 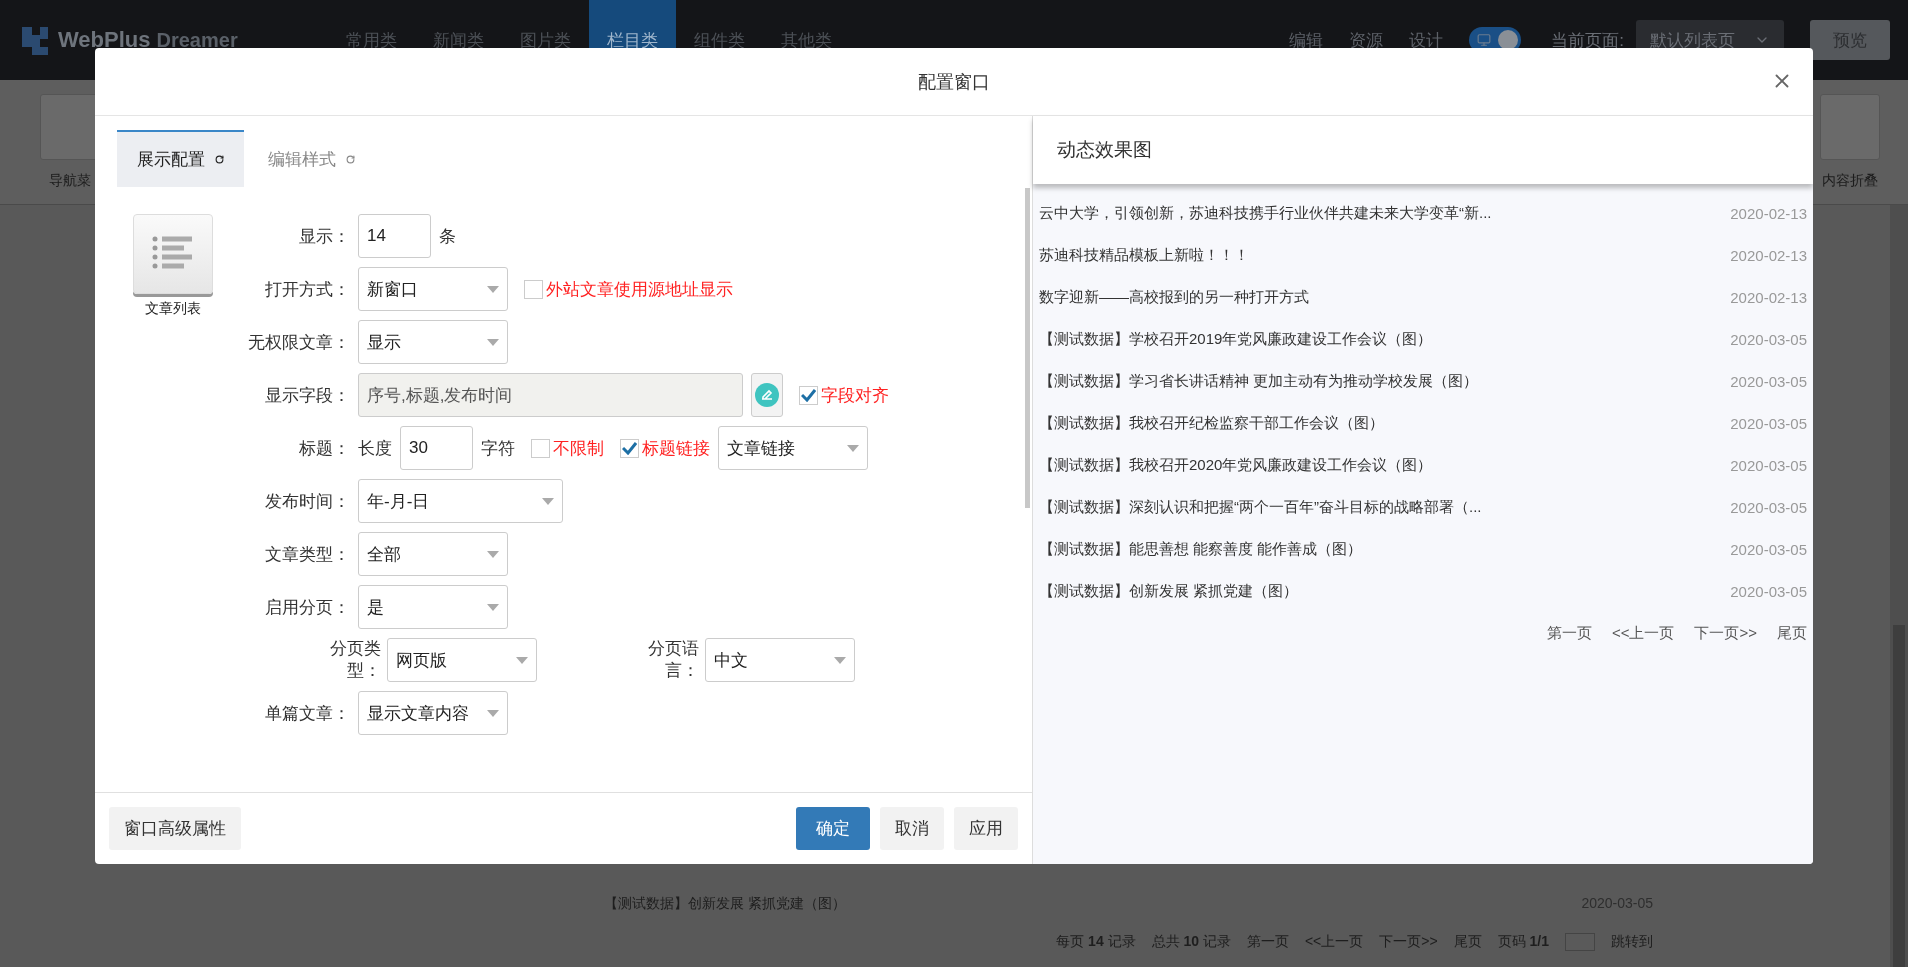 What do you see at coordinates (461, 660) in the screenshot?
I see `select-field: 网页版` at bounding box center [461, 660].